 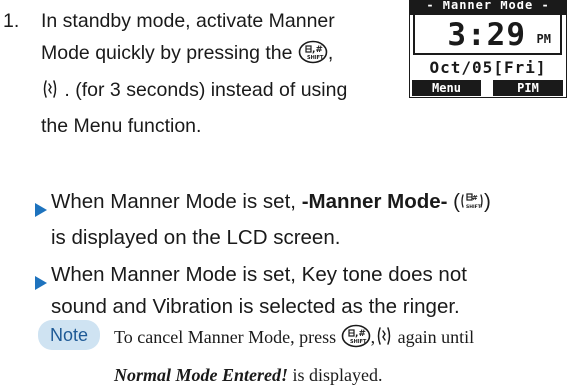 I want to click on soft-key-pim: PIM, so click(x=528, y=88).